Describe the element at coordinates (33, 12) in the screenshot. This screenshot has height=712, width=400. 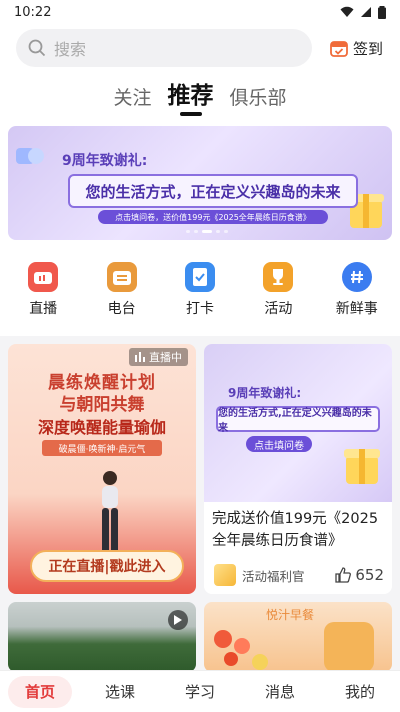
I see `status-time: 10:22` at that location.